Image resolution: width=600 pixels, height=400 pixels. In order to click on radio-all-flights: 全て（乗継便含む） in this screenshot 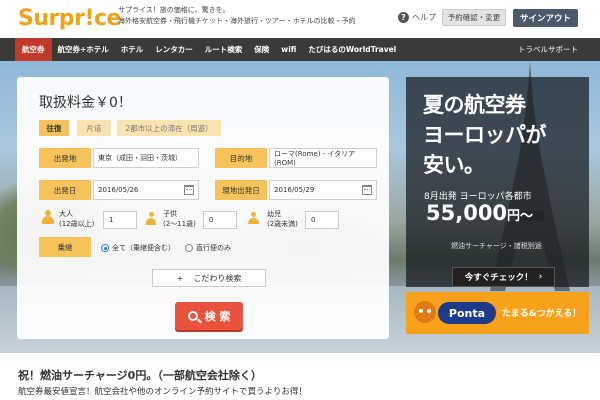, I will do `click(138, 248)`.